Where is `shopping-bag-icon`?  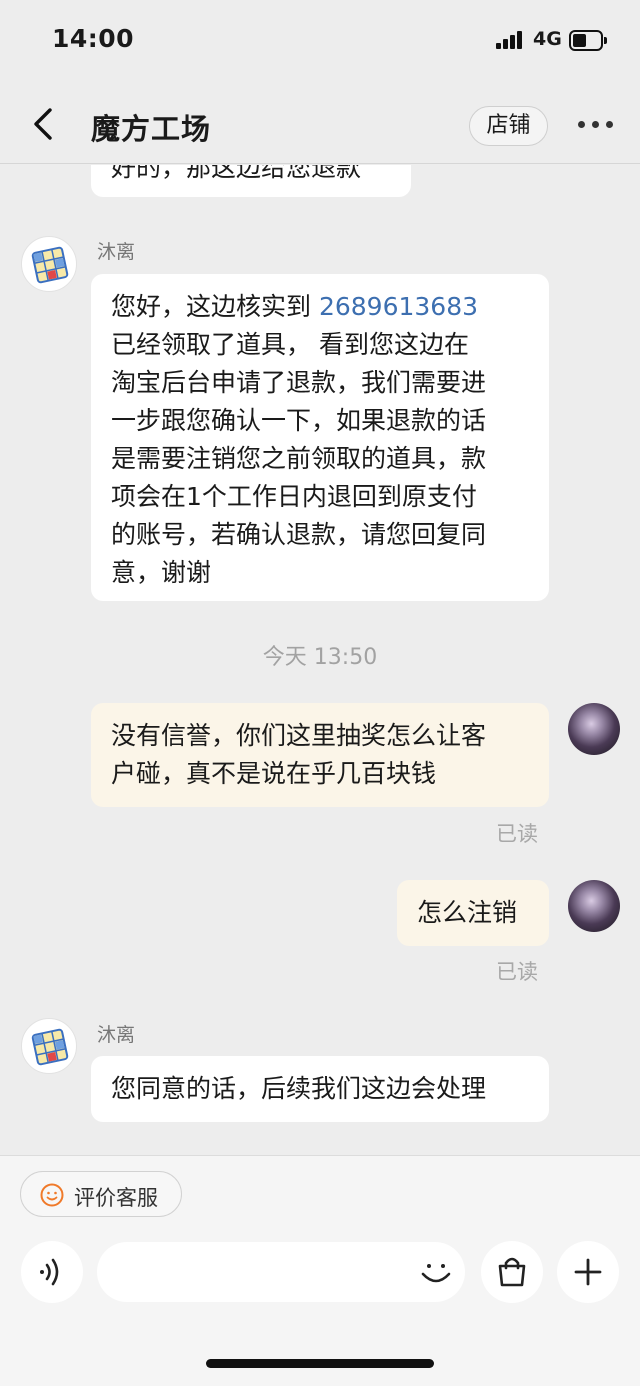
shopping-bag-icon is located at coordinates (512, 1272).